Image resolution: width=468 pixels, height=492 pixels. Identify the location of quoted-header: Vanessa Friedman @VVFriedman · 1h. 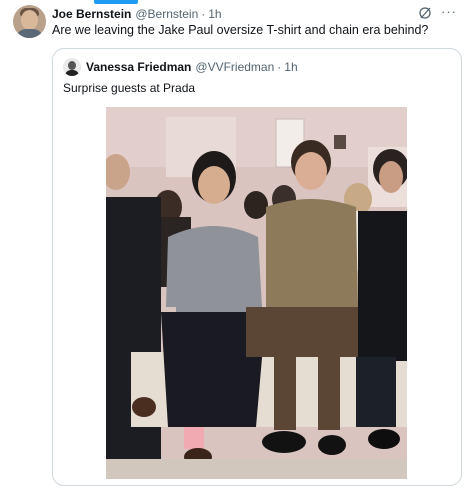
(192, 67).